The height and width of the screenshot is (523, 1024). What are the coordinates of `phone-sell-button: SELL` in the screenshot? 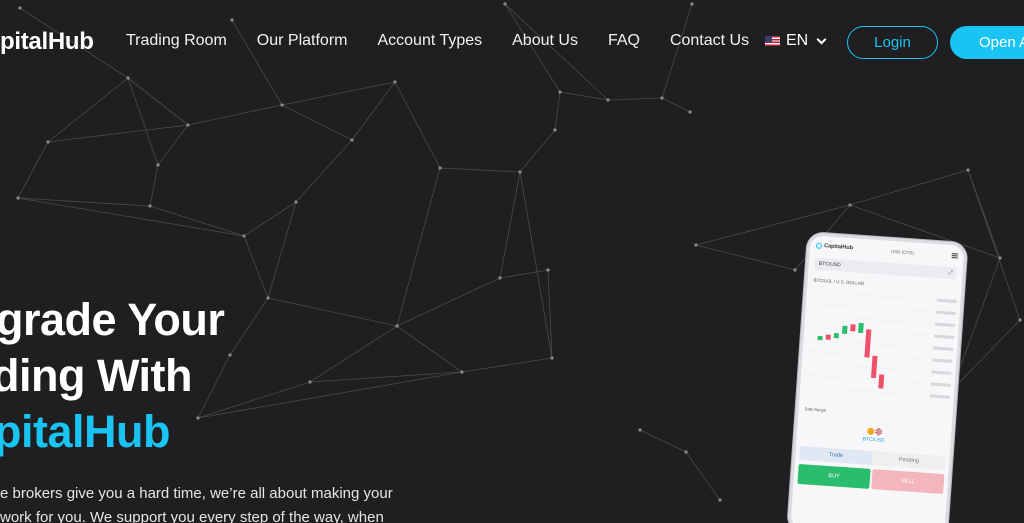 It's located at (908, 482).